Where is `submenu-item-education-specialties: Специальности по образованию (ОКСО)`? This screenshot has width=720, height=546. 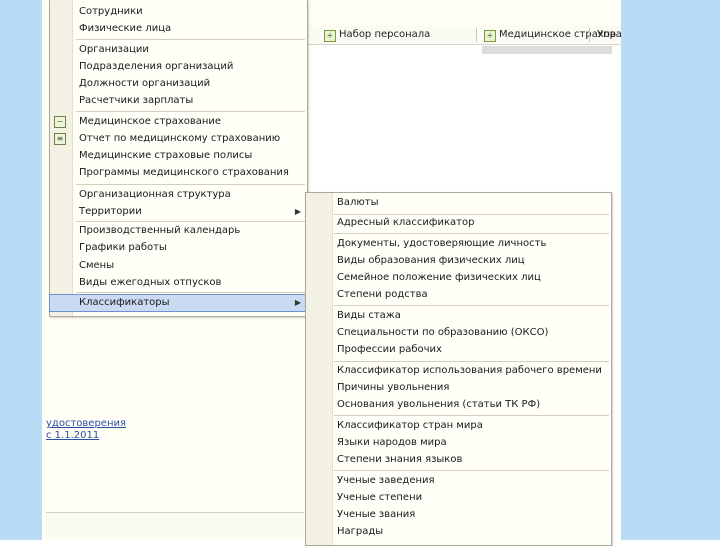 submenu-item-education-specialties: Специальности по образованию (ОКСО) is located at coordinates (458, 333).